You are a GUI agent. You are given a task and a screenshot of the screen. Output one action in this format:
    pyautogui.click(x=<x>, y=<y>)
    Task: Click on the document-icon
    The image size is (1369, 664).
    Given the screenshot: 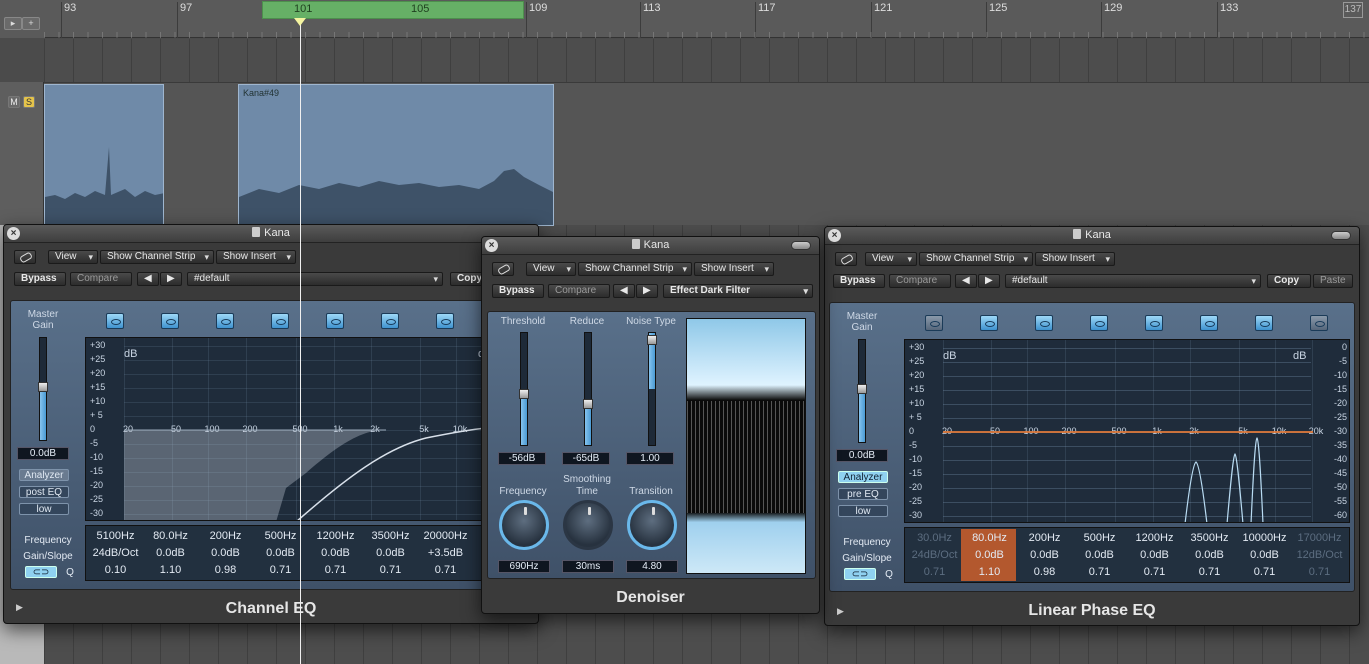 What is the action you would take?
    pyautogui.click(x=1077, y=234)
    